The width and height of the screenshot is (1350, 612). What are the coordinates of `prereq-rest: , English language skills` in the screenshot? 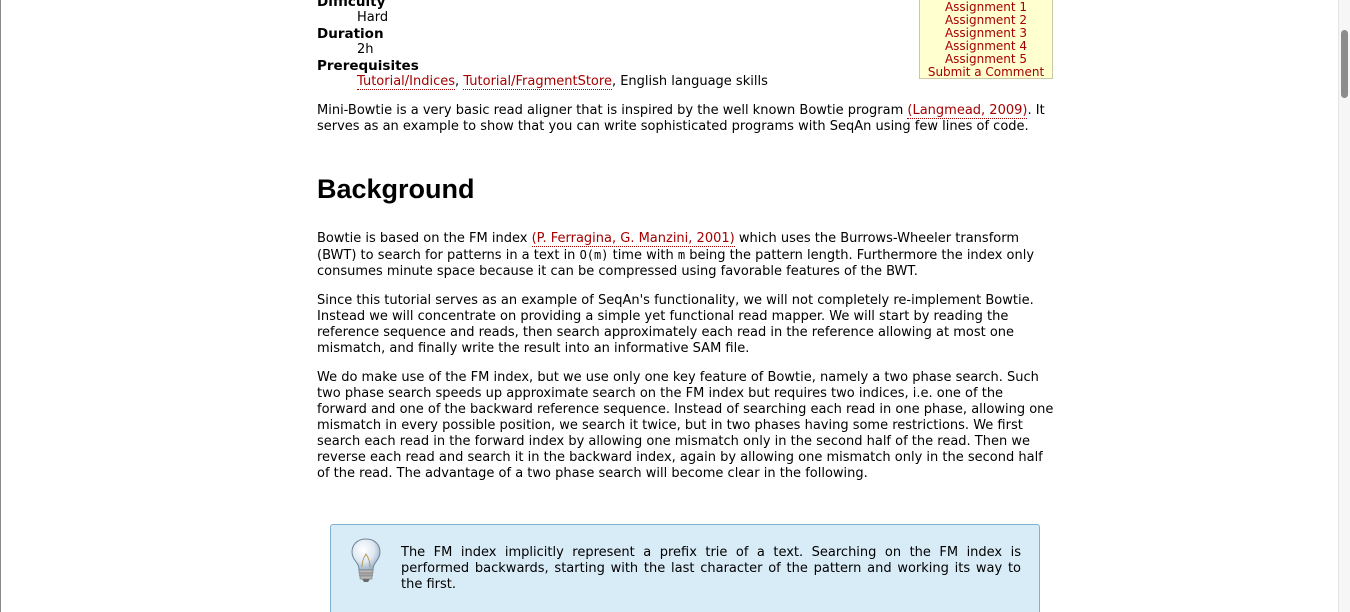 It's located at (689, 81).